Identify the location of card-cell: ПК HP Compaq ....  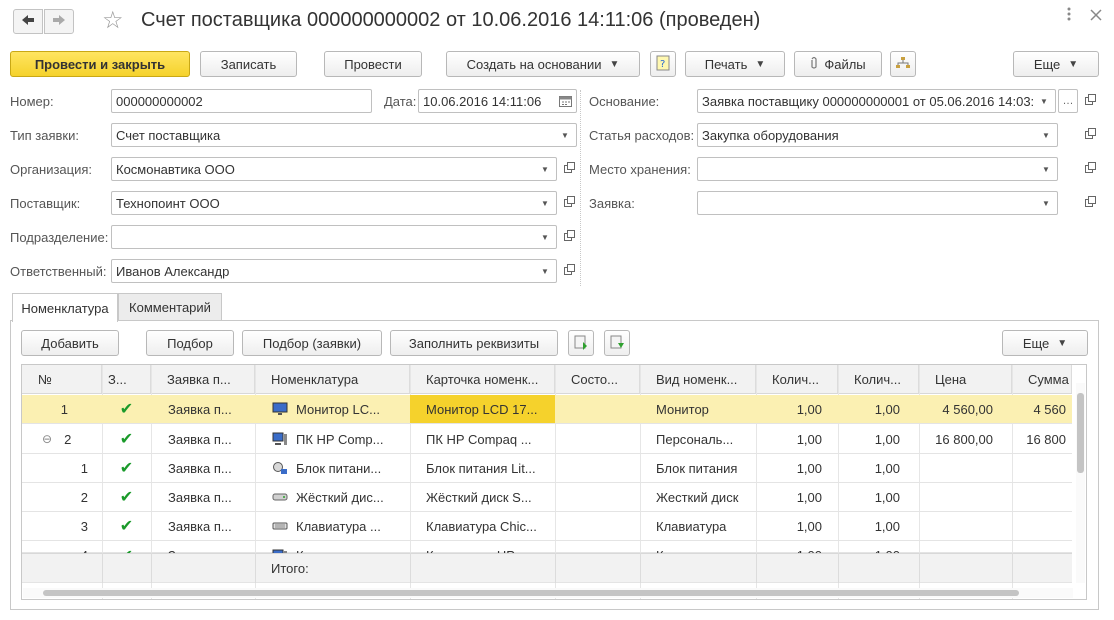
(487, 439).